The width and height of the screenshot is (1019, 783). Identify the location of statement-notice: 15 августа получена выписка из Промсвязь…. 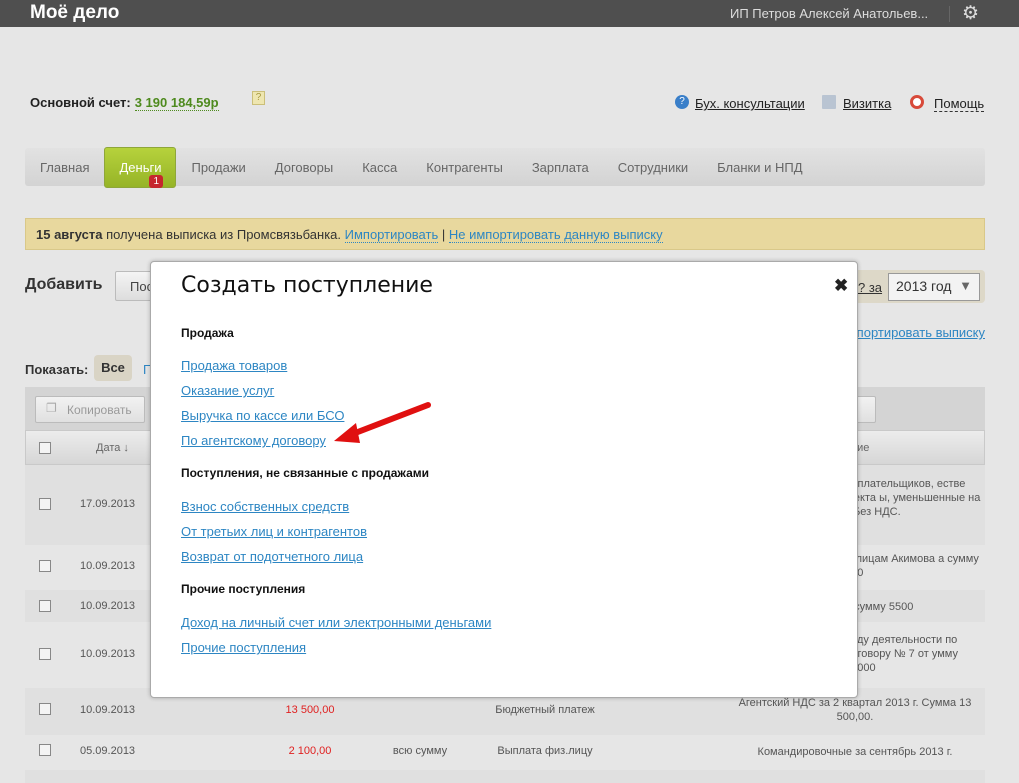
(505, 234).